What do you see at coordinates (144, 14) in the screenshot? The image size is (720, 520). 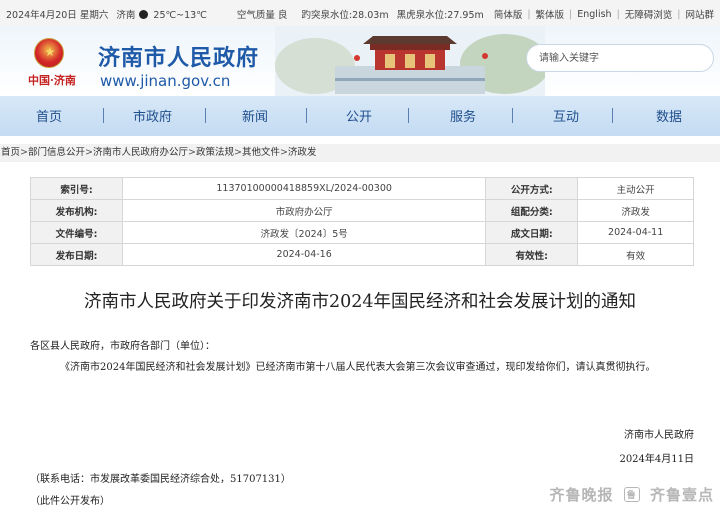 I see `moon-icon` at bounding box center [144, 14].